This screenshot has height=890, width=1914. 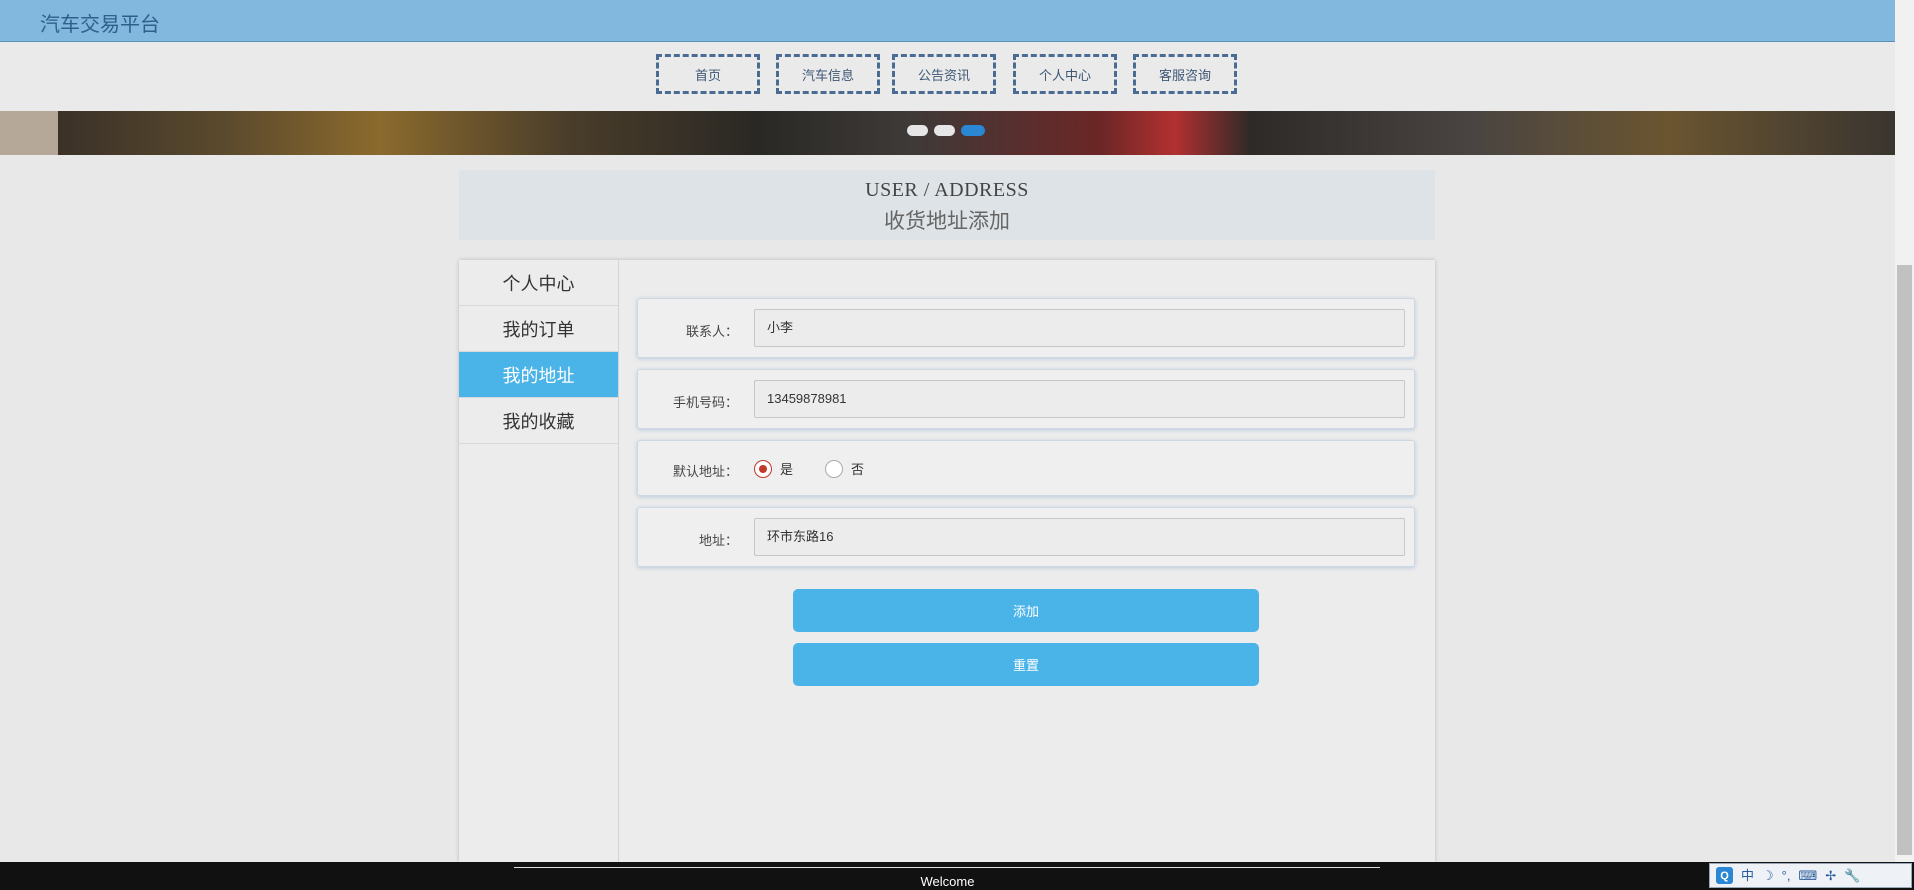 I want to click on nav-item-home: 首页, so click(x=708, y=74).